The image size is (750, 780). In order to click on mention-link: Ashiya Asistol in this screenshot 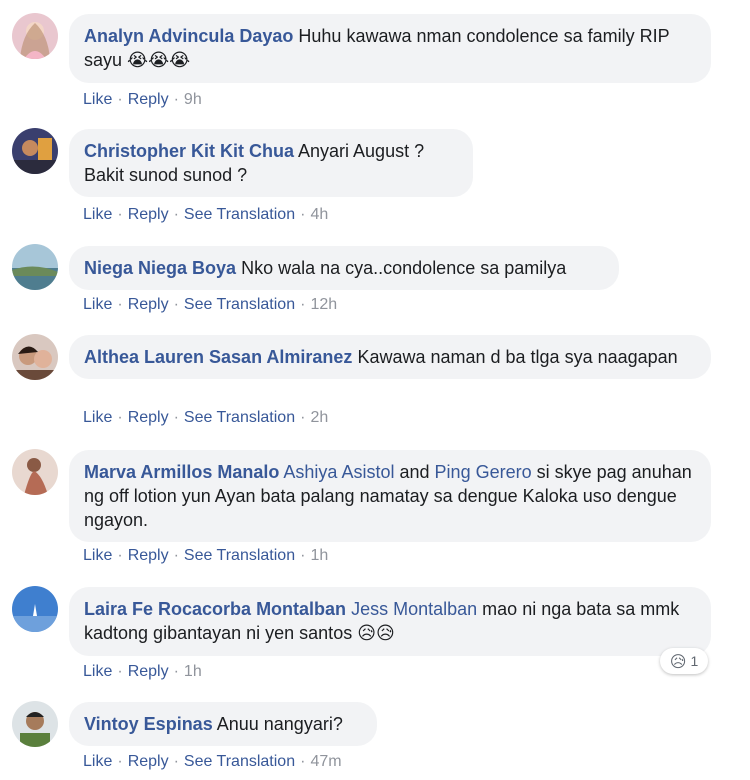, I will do `click(338, 472)`.